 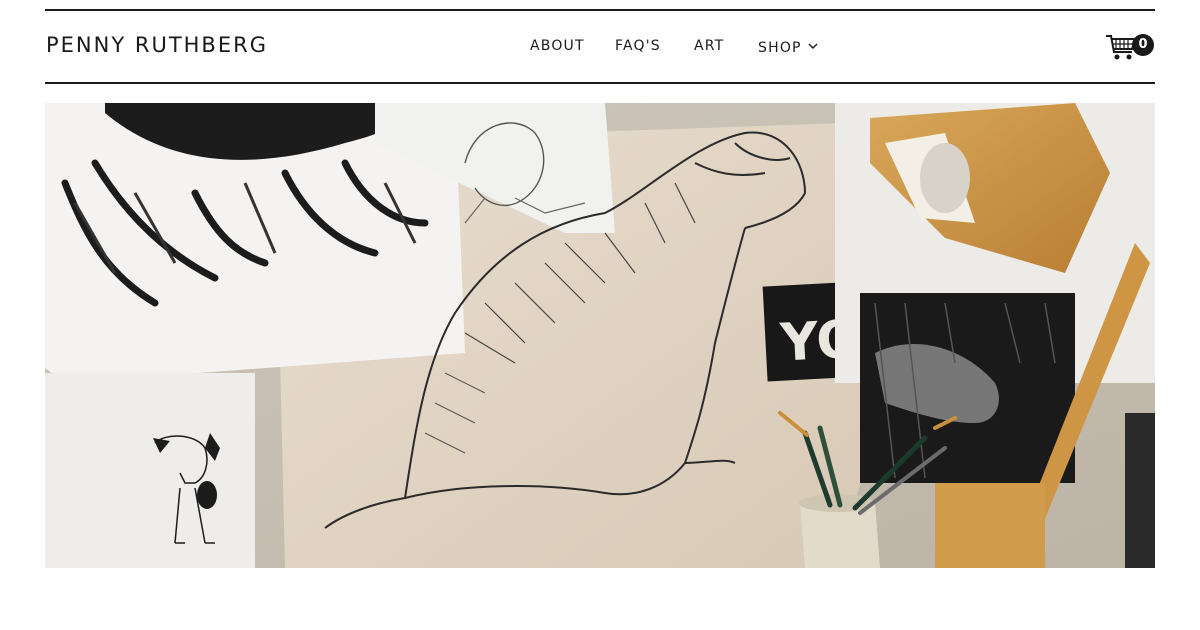 What do you see at coordinates (600, 83) in the screenshot?
I see `header-bottom-rule` at bounding box center [600, 83].